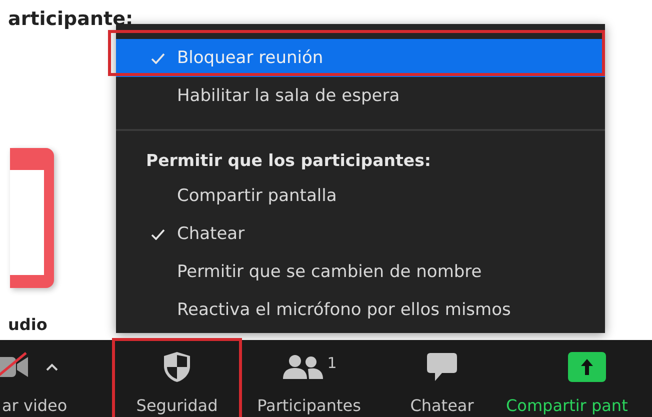 The image size is (652, 417). What do you see at coordinates (177, 367) in the screenshot?
I see `shield-icon` at bounding box center [177, 367].